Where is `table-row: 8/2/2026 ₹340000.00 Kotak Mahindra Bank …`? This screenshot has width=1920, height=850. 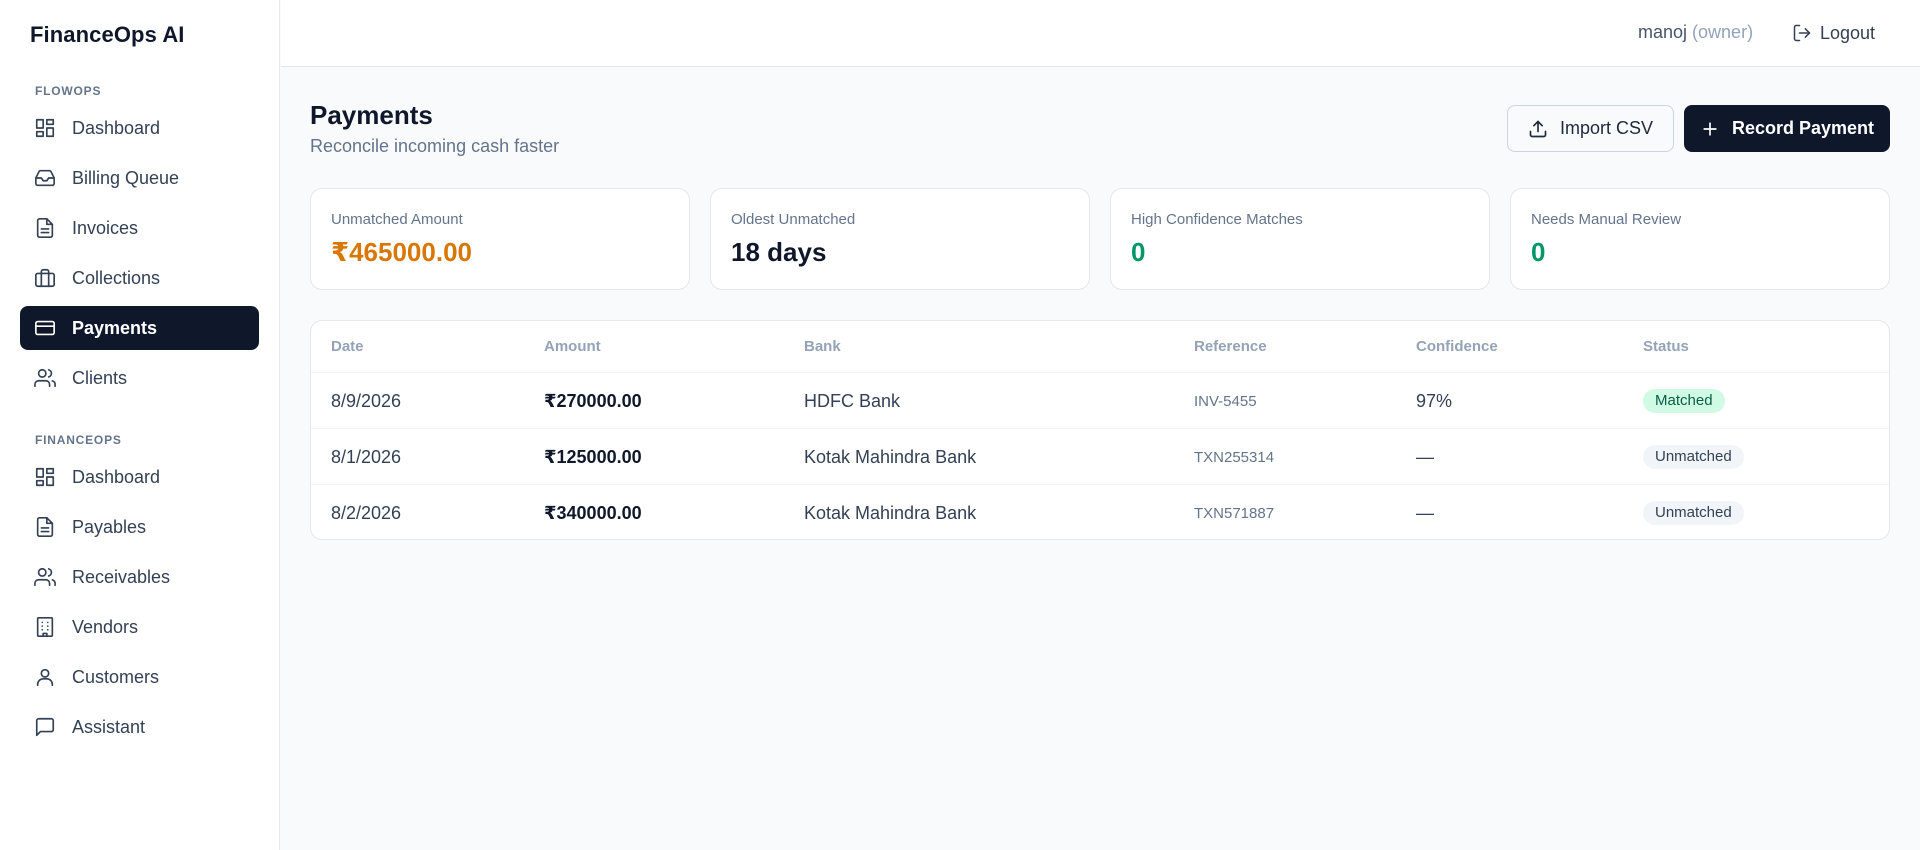 table-row: 8/2/2026 ₹340000.00 Kotak Mahindra Bank … is located at coordinates (1100, 511).